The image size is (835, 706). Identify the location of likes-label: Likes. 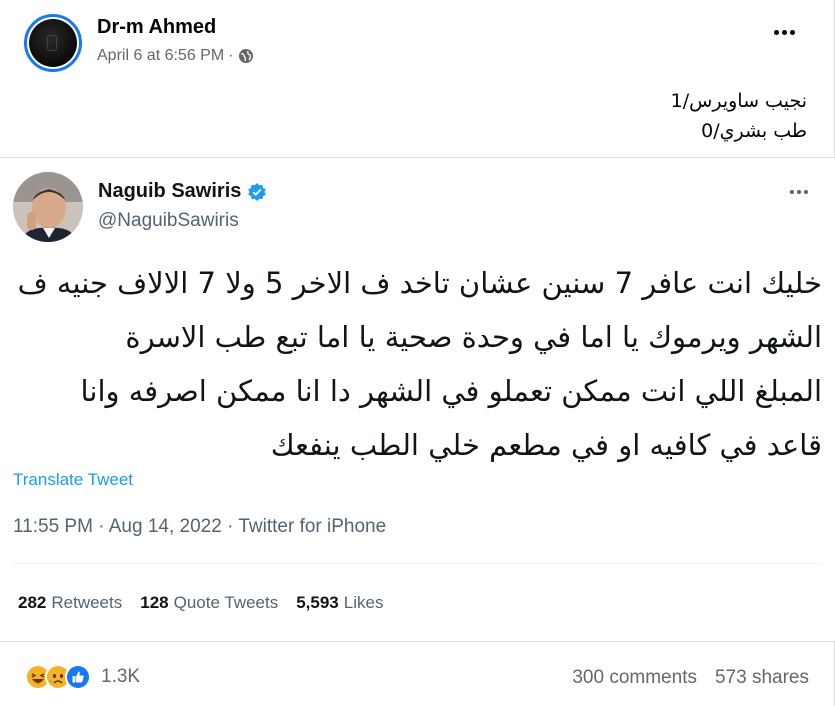
(363, 602).